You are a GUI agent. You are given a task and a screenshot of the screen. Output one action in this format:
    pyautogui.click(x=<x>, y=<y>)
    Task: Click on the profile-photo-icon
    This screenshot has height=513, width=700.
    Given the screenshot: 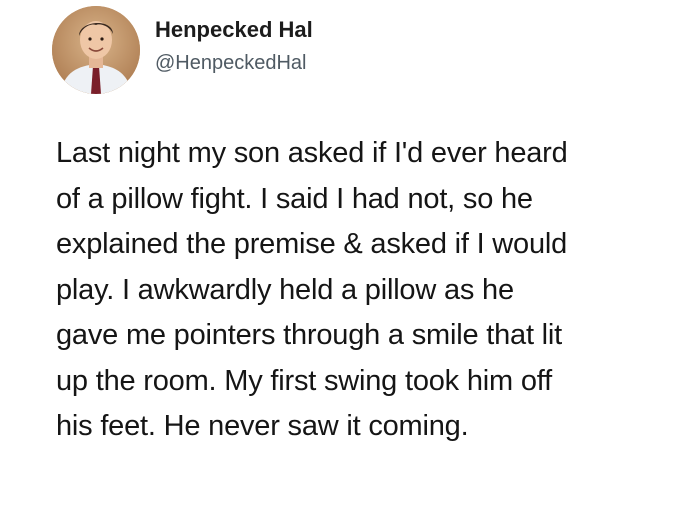 What is the action you would take?
    pyautogui.click(x=96, y=50)
    